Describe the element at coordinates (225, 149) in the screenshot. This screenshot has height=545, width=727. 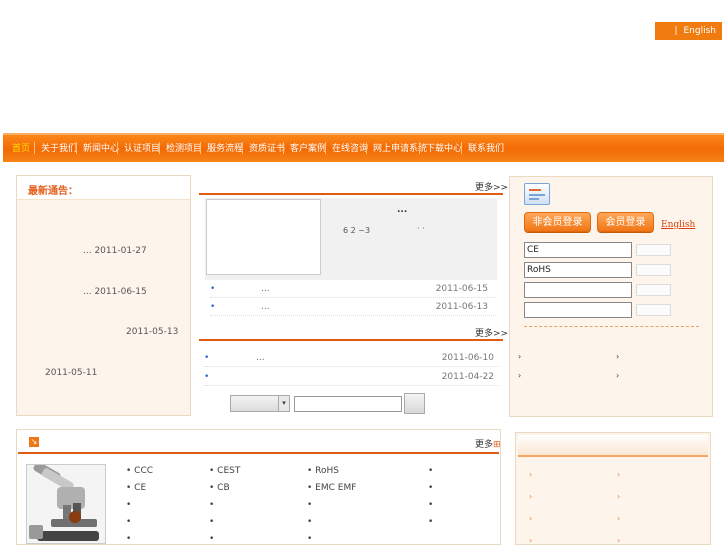
I see `nav-item-process: 服务流程` at that location.